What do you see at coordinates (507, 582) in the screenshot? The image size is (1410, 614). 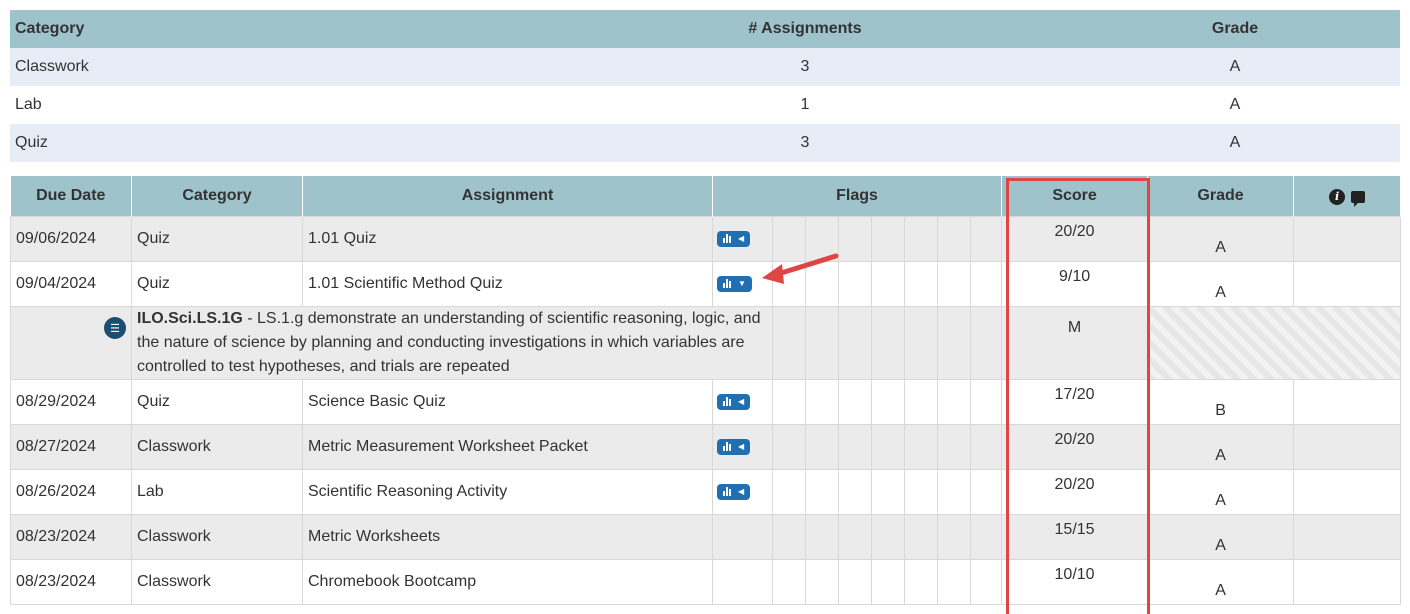 I see `assignment-name: Chromebook Bootcamp` at bounding box center [507, 582].